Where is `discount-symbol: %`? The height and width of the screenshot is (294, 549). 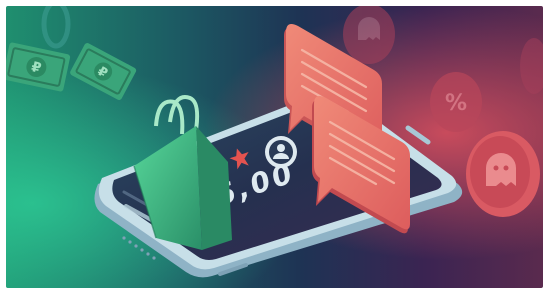 discount-symbol: % is located at coordinates (456, 103).